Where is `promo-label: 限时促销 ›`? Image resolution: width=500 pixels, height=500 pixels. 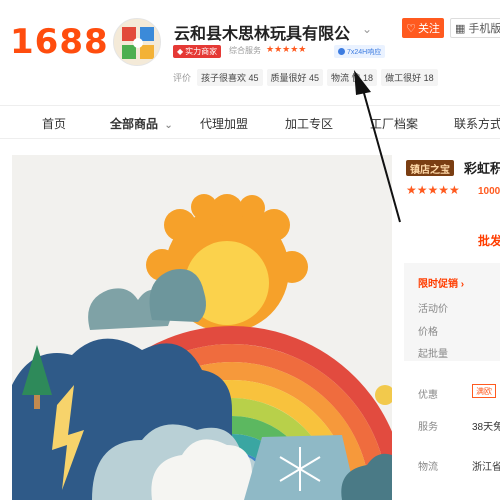
promo-label: 限时促销 › is located at coordinates (441, 282).